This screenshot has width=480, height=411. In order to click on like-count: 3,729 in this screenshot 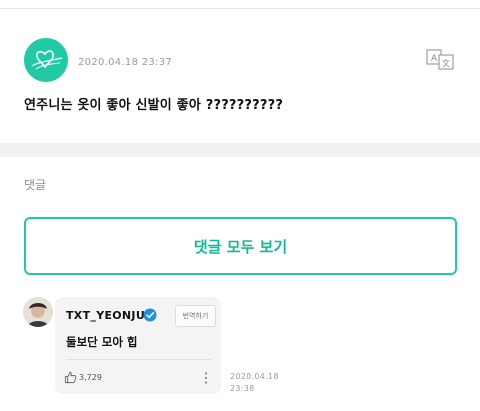, I will do `click(90, 377)`.